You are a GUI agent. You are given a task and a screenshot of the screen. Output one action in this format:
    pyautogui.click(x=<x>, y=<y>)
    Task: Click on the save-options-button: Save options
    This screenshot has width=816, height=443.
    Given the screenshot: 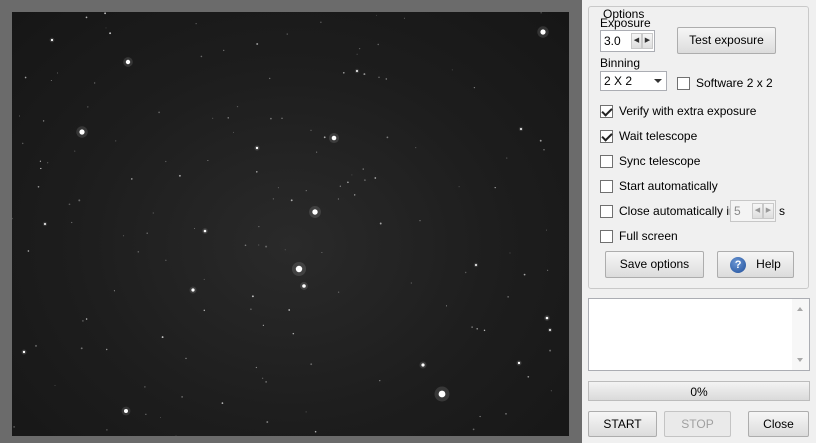 What is the action you would take?
    pyautogui.click(x=654, y=264)
    